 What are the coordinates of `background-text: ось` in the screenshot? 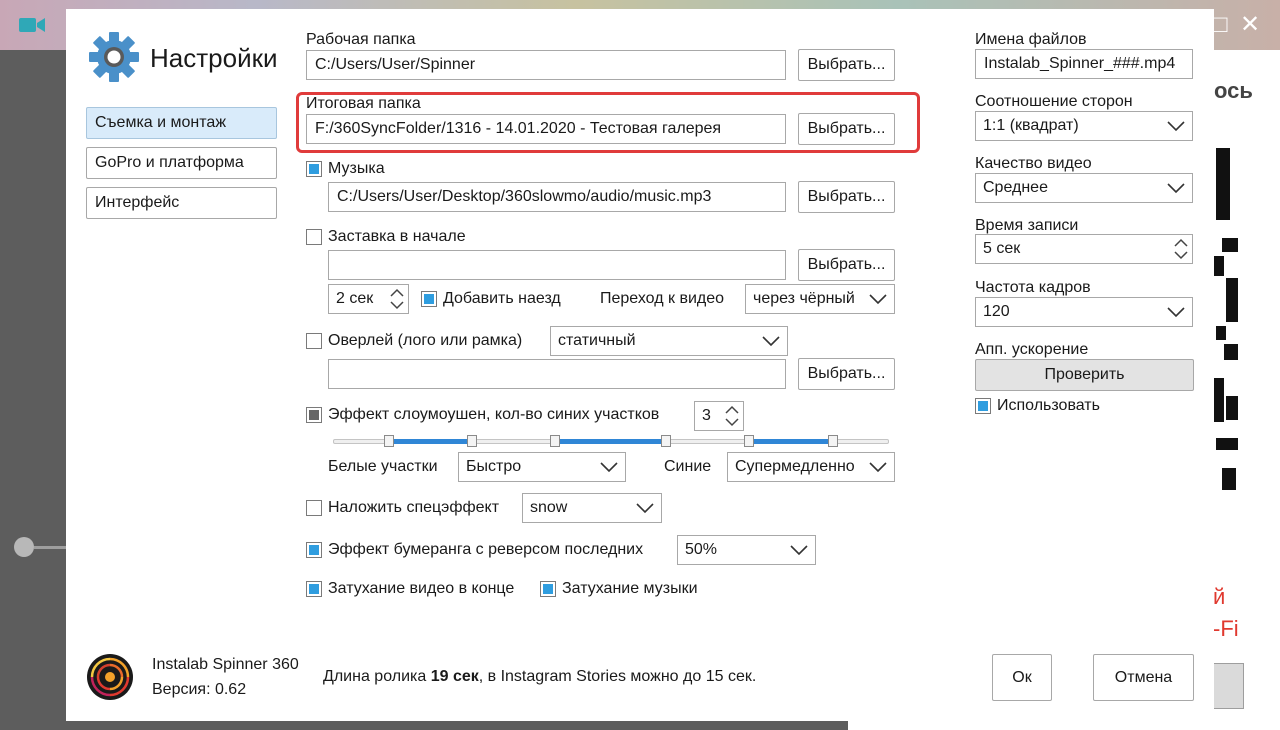 It's located at (1233, 90).